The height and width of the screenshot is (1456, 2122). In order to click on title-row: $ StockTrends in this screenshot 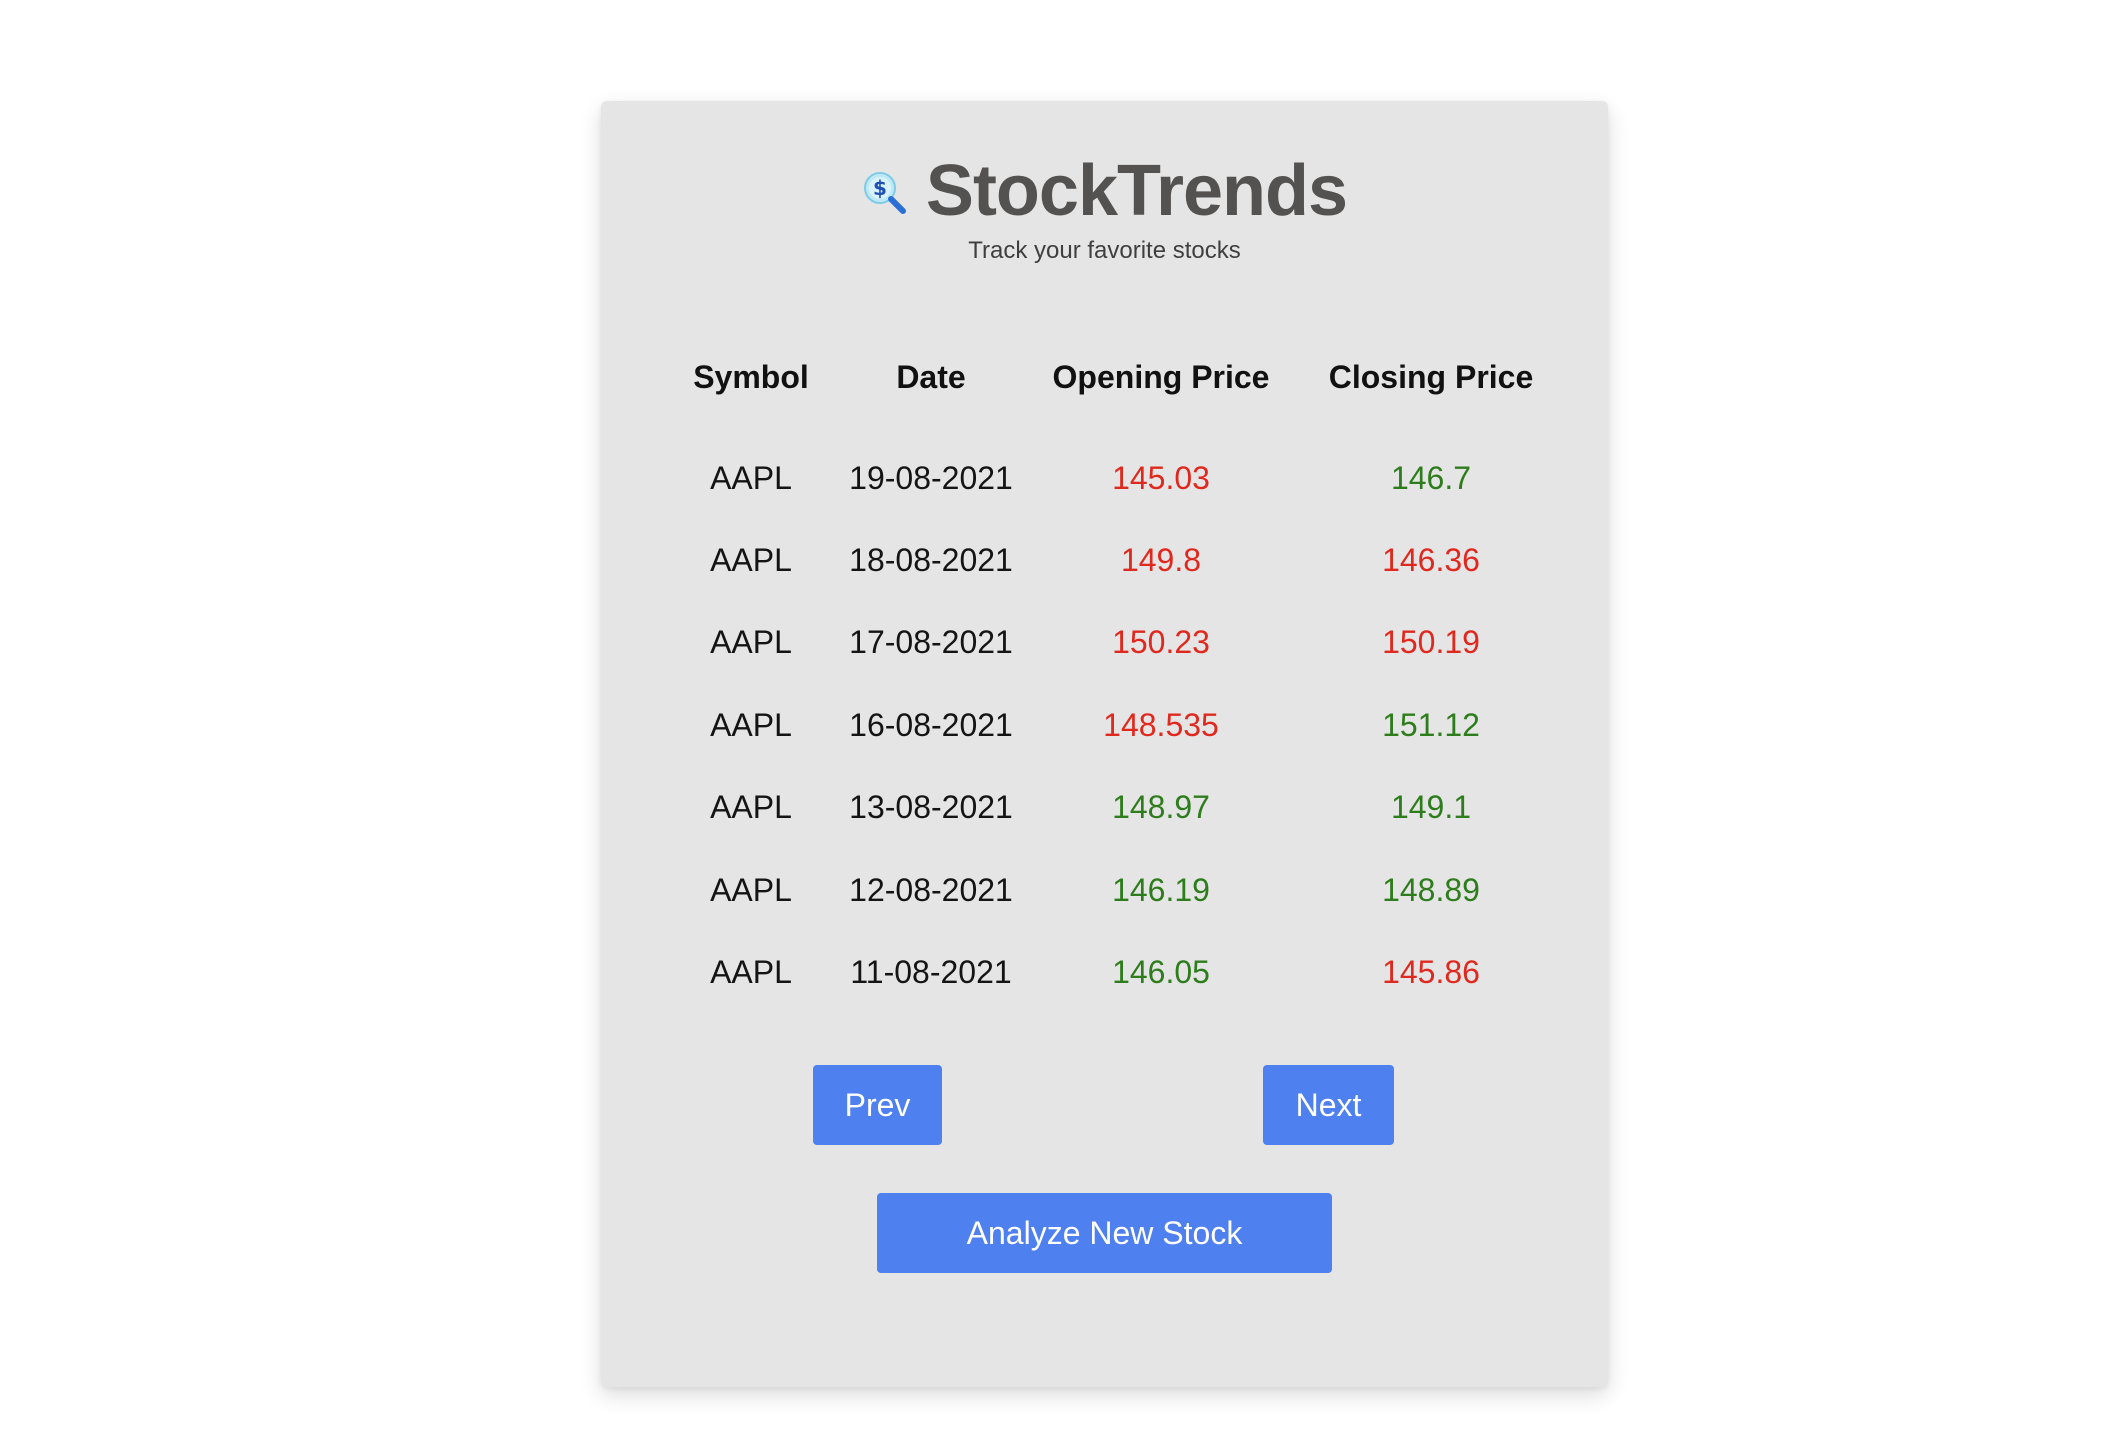, I will do `click(1104, 191)`.